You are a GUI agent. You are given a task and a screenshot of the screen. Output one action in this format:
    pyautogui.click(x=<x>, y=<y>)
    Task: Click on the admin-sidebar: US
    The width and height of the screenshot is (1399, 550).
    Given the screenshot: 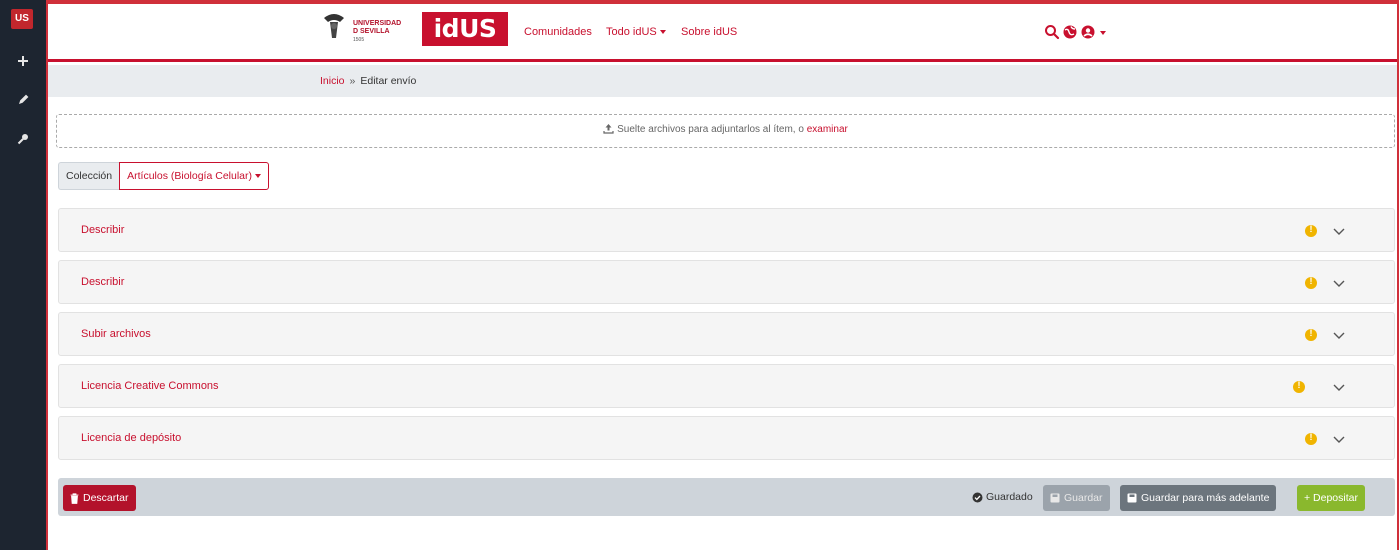 What is the action you would take?
    pyautogui.click(x=23, y=275)
    